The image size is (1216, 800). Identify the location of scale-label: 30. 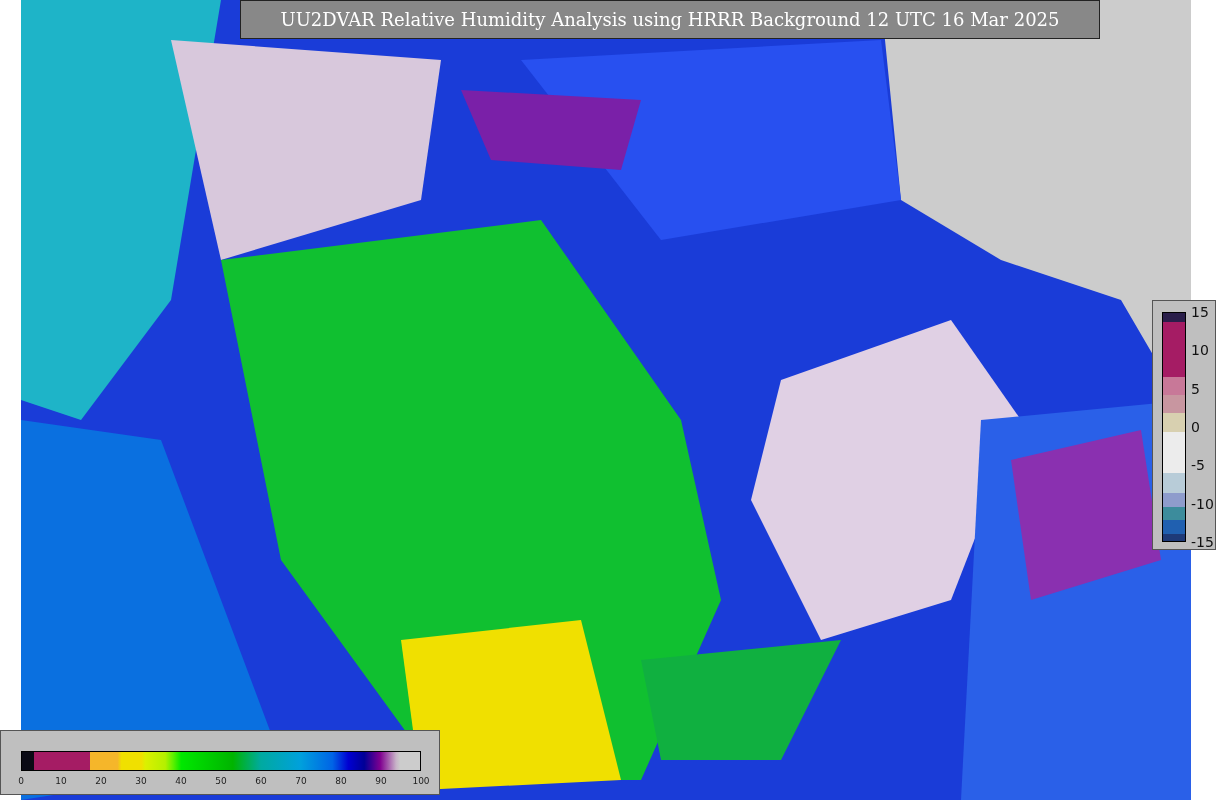
(141, 781).